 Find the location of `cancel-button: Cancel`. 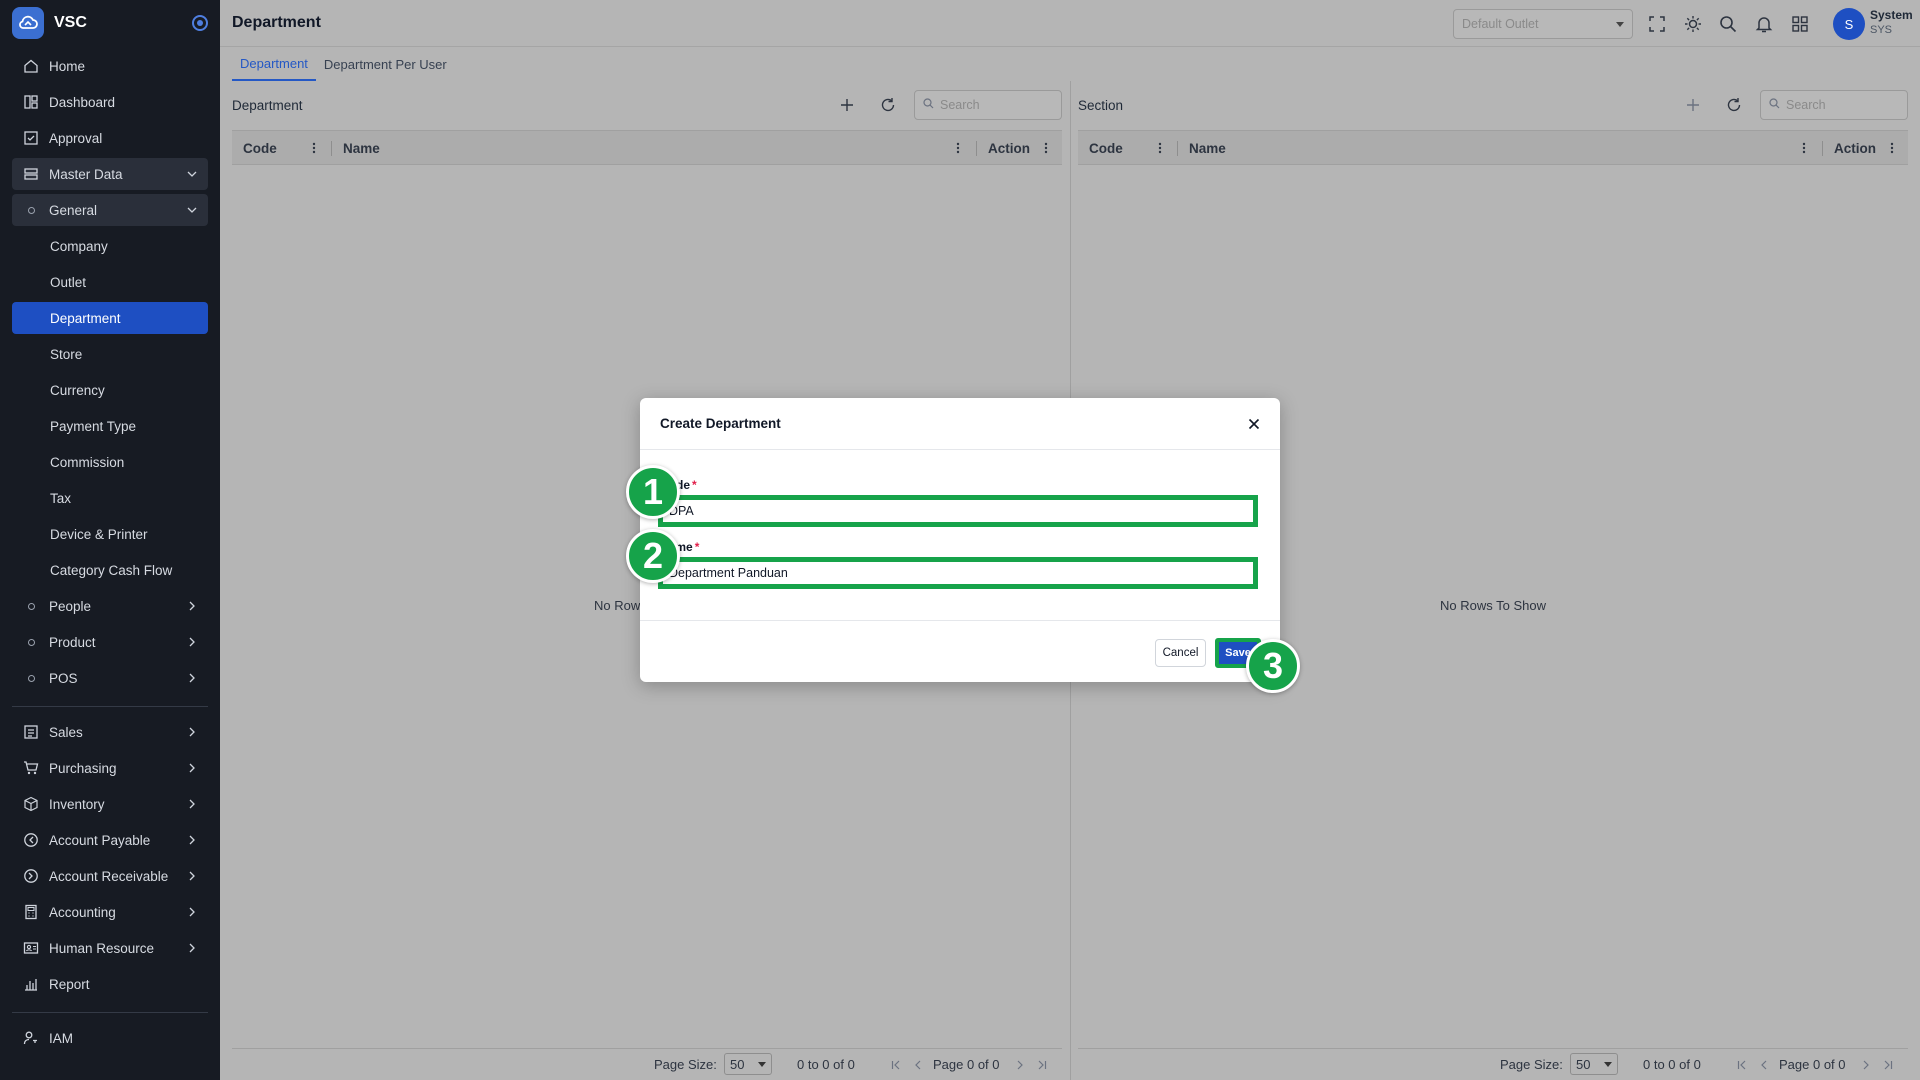

cancel-button: Cancel is located at coordinates (1180, 653).